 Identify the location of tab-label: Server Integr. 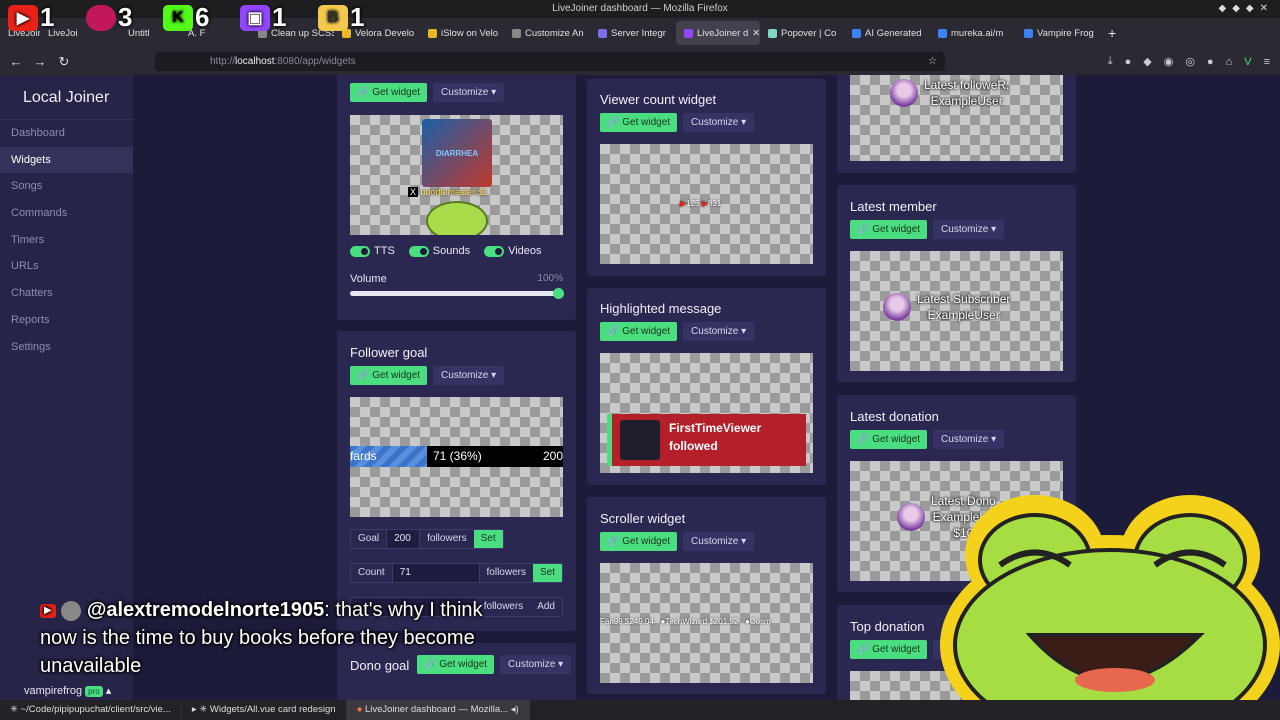
(638, 33).